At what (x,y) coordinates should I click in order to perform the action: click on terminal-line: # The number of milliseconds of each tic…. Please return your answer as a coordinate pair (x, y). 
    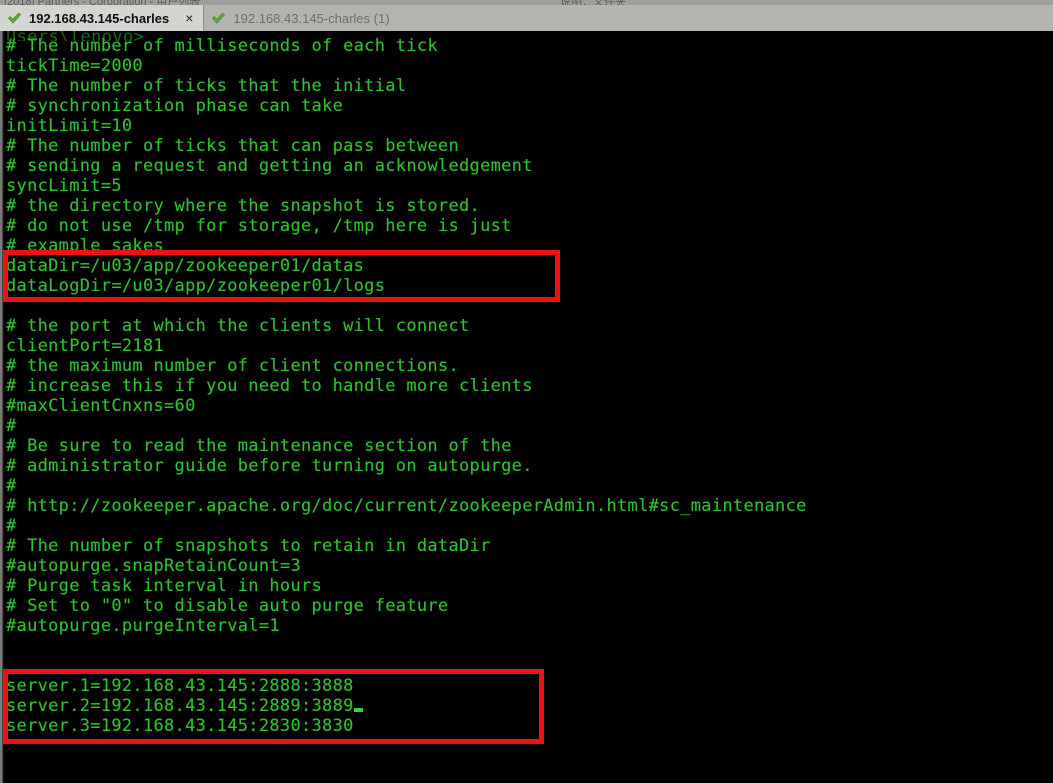
    Looking at the image, I should click on (222, 46).